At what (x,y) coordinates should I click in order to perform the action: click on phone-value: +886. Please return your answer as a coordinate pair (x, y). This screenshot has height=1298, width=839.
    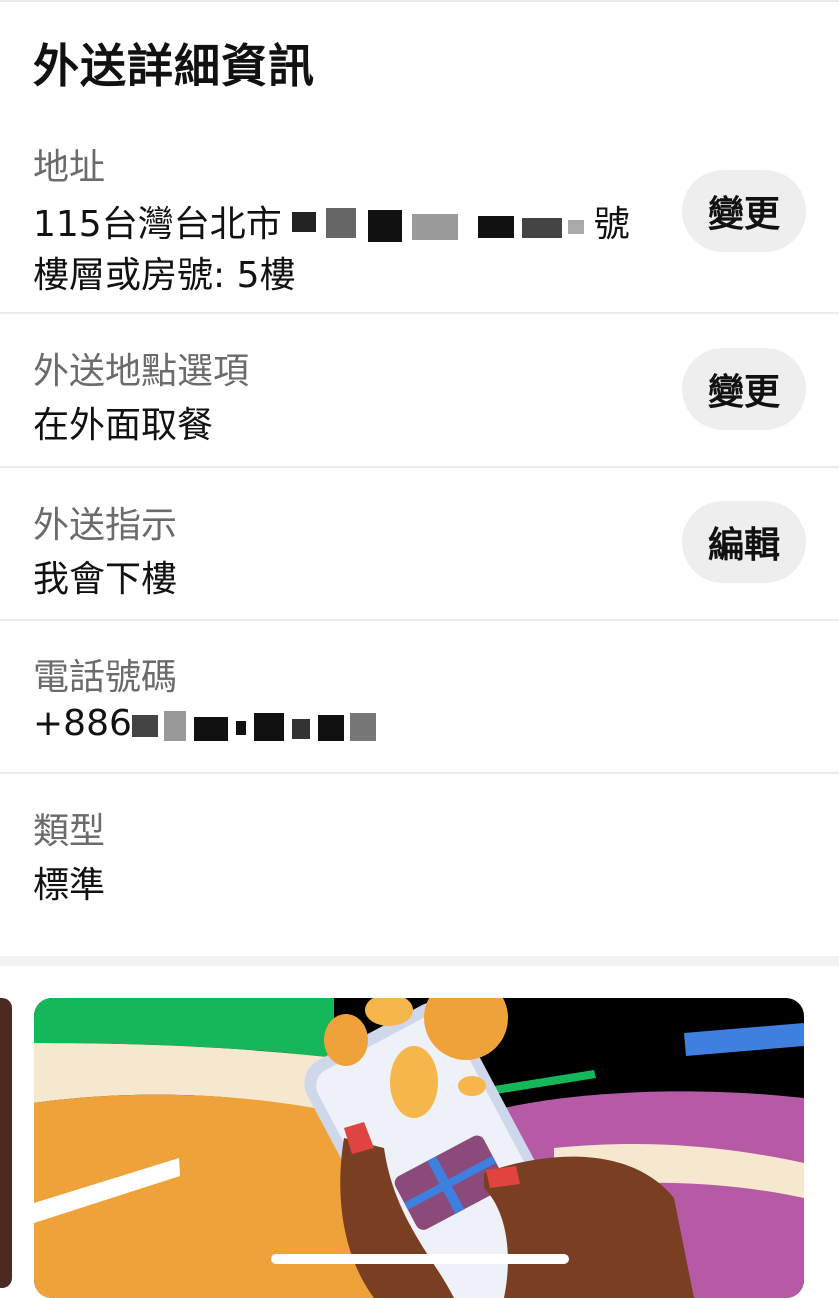
    Looking at the image, I should click on (207, 724).